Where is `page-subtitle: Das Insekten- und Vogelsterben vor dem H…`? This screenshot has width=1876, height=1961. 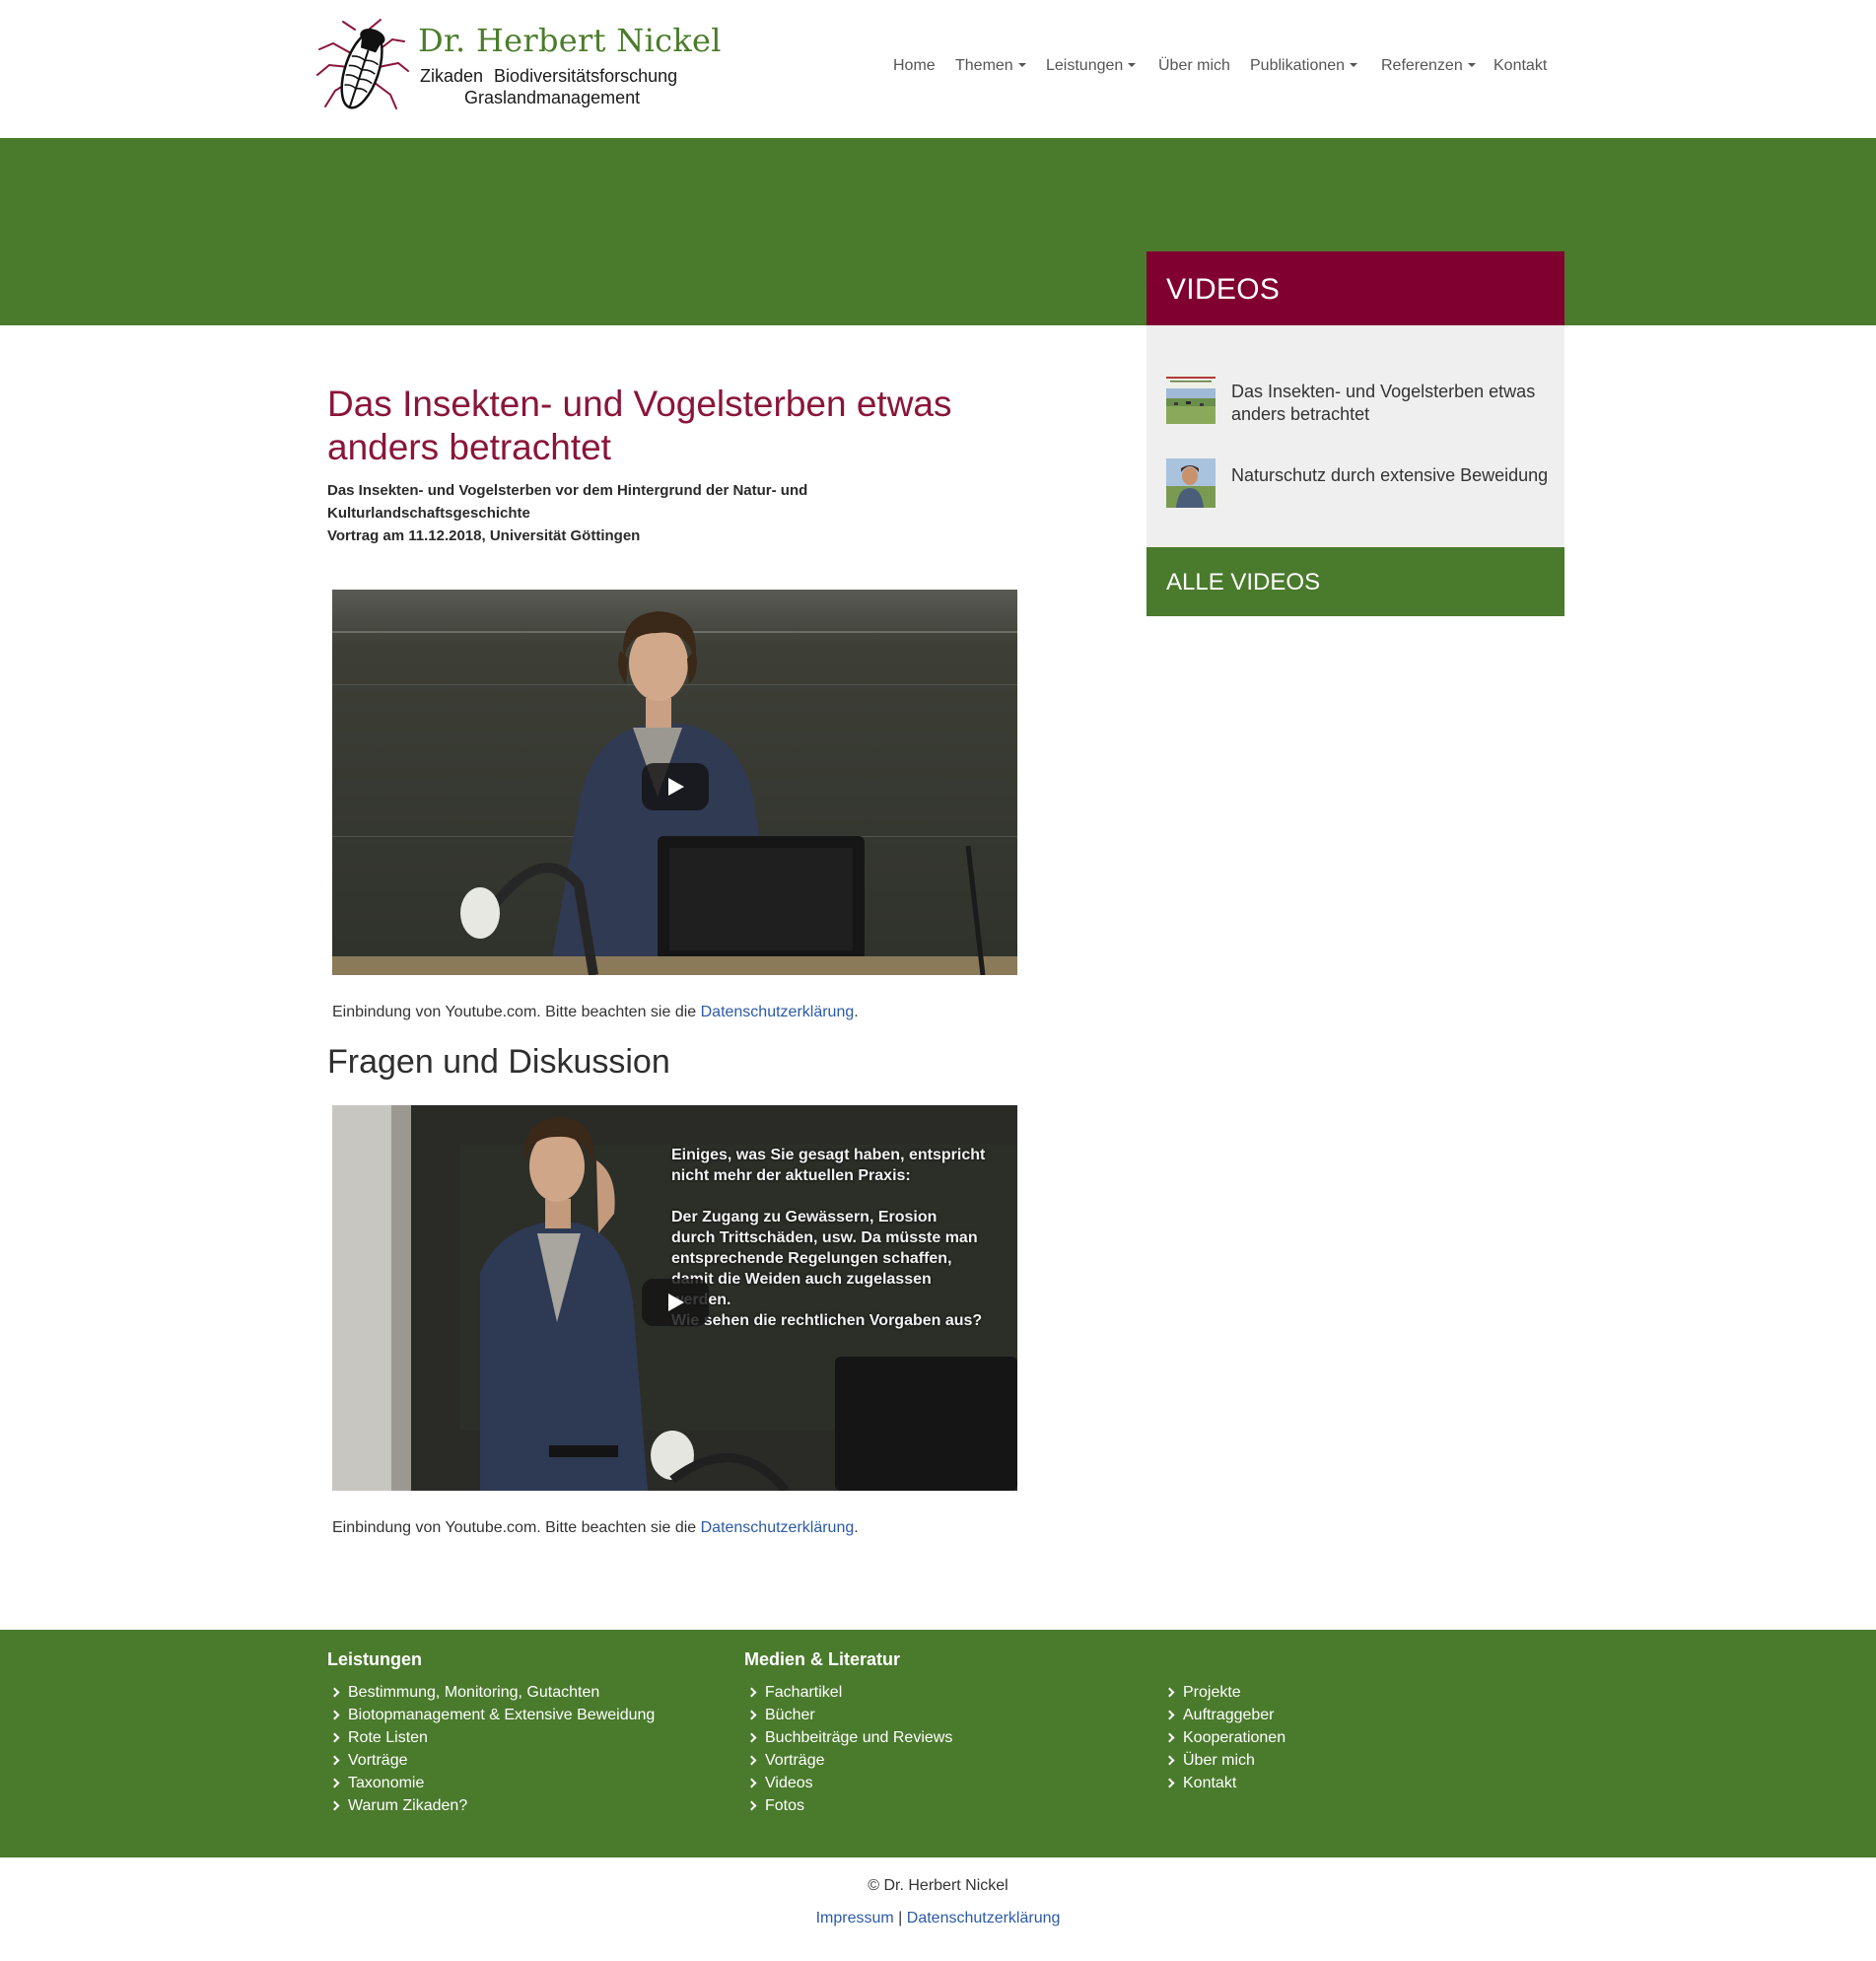 page-subtitle: Das Insekten- und Vogelsterben vor dem H… is located at coordinates (603, 513).